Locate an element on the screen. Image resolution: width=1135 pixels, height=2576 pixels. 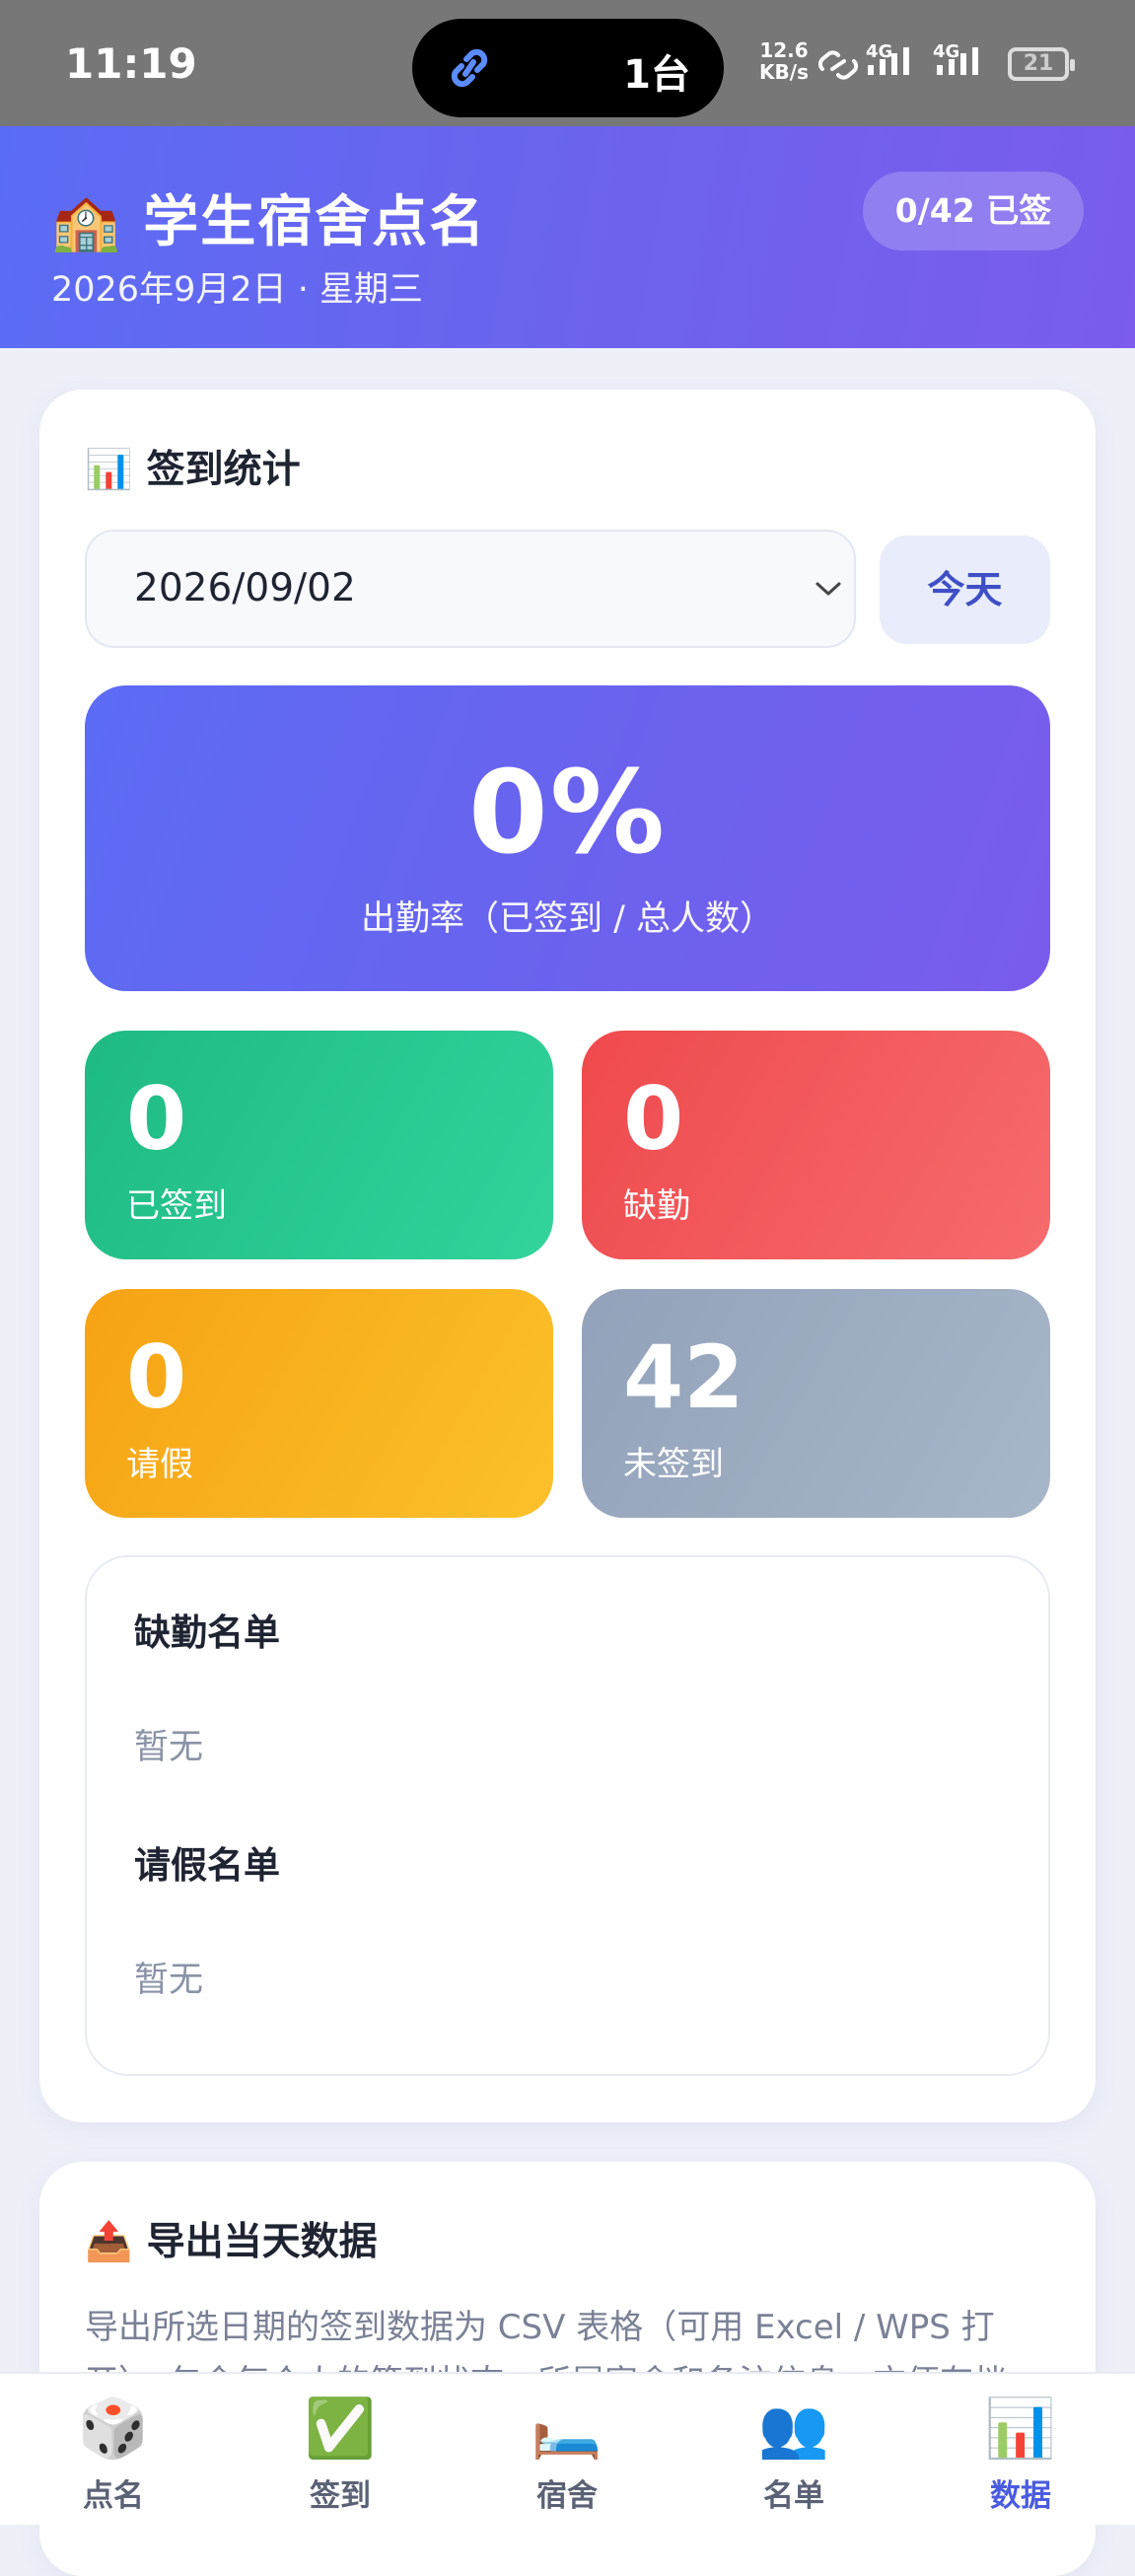
status-bar: 11:19 1台 12.6 KB/s 4G 4G 21 is located at coordinates (567, 63).